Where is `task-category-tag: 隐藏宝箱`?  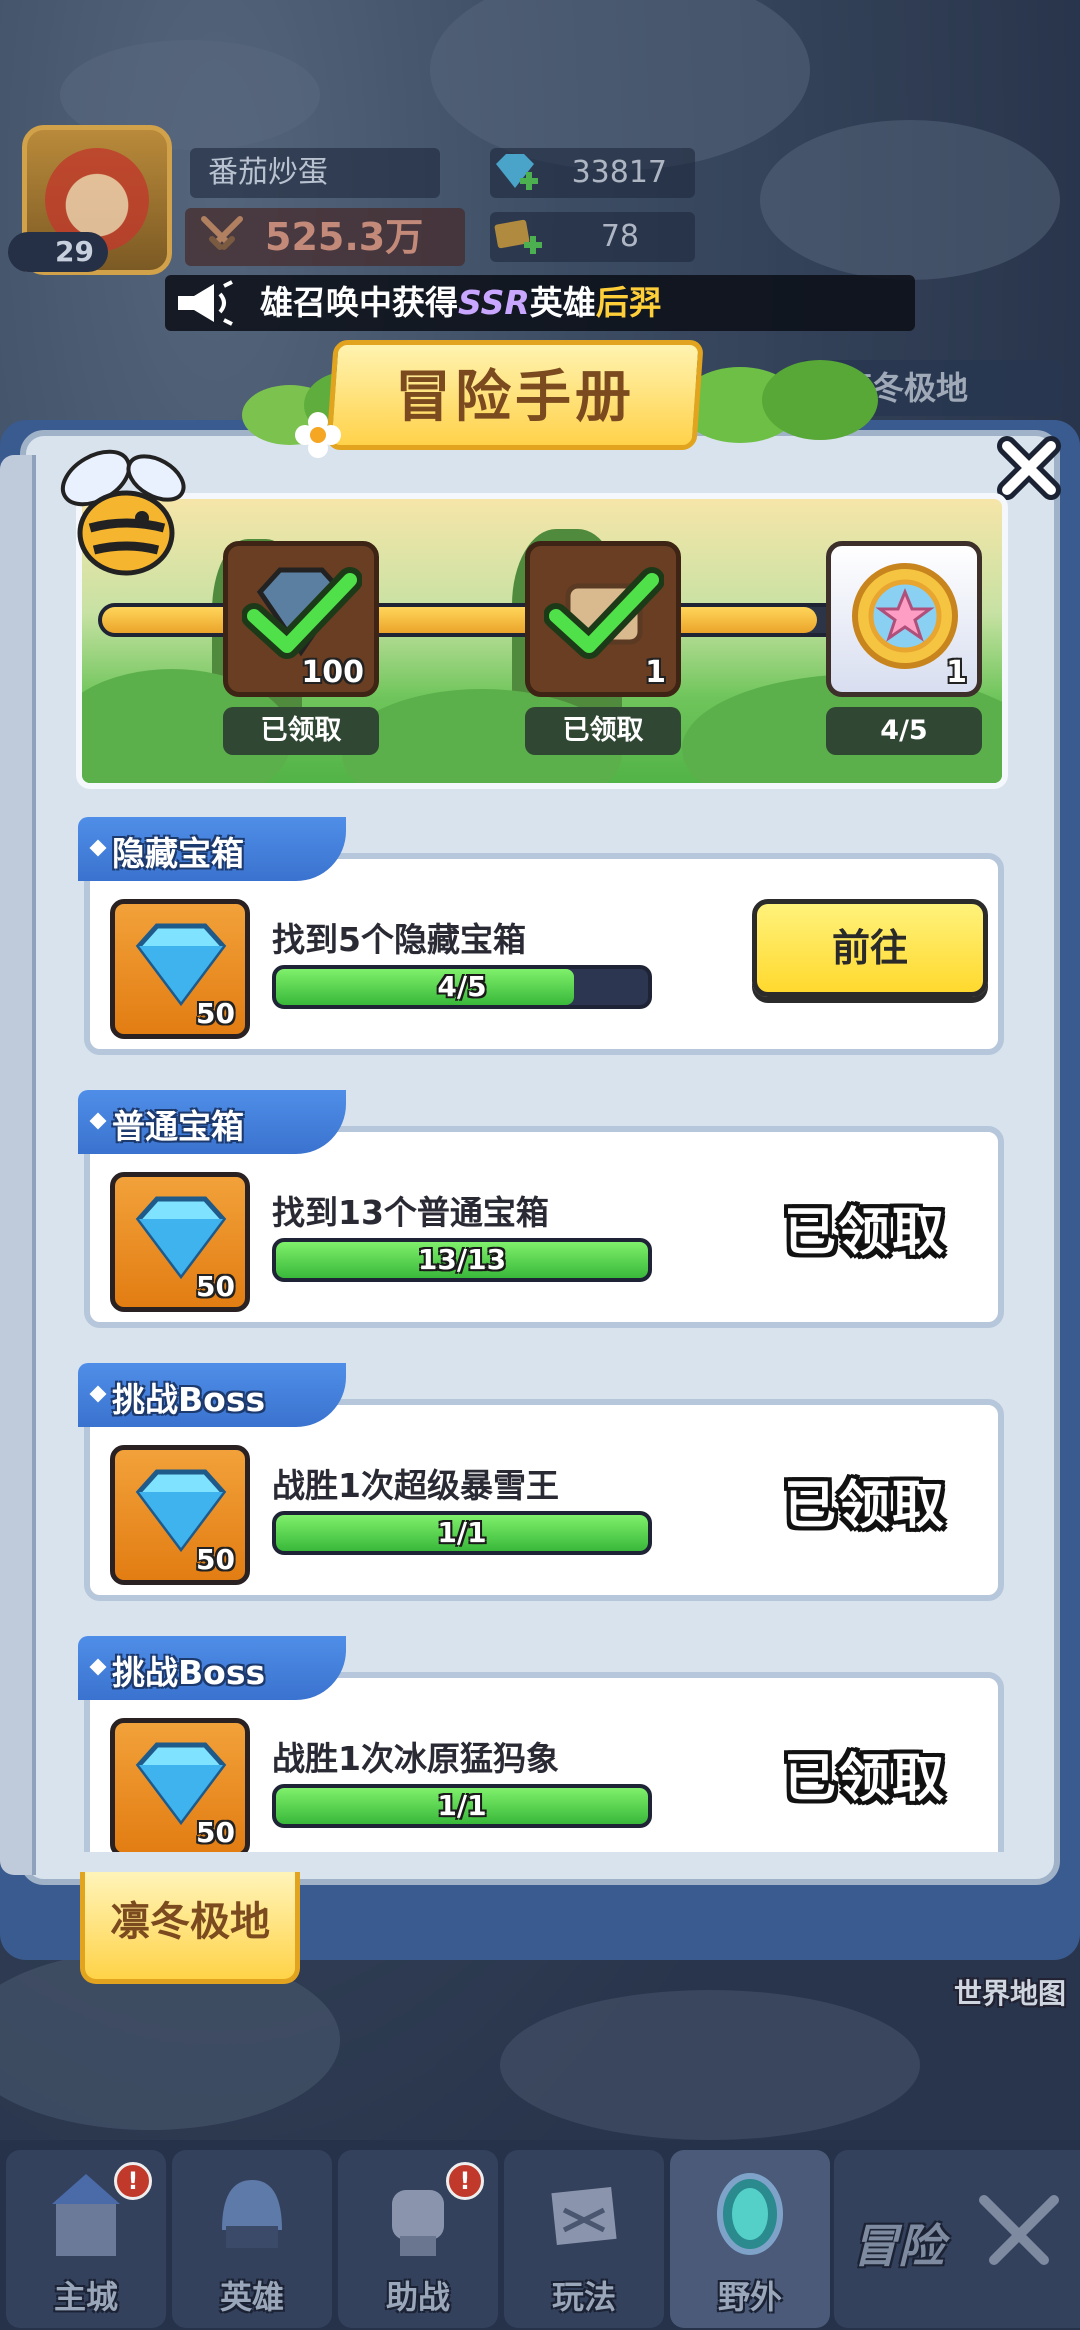
task-category-tag: 隐藏宝箱 is located at coordinates (212, 849).